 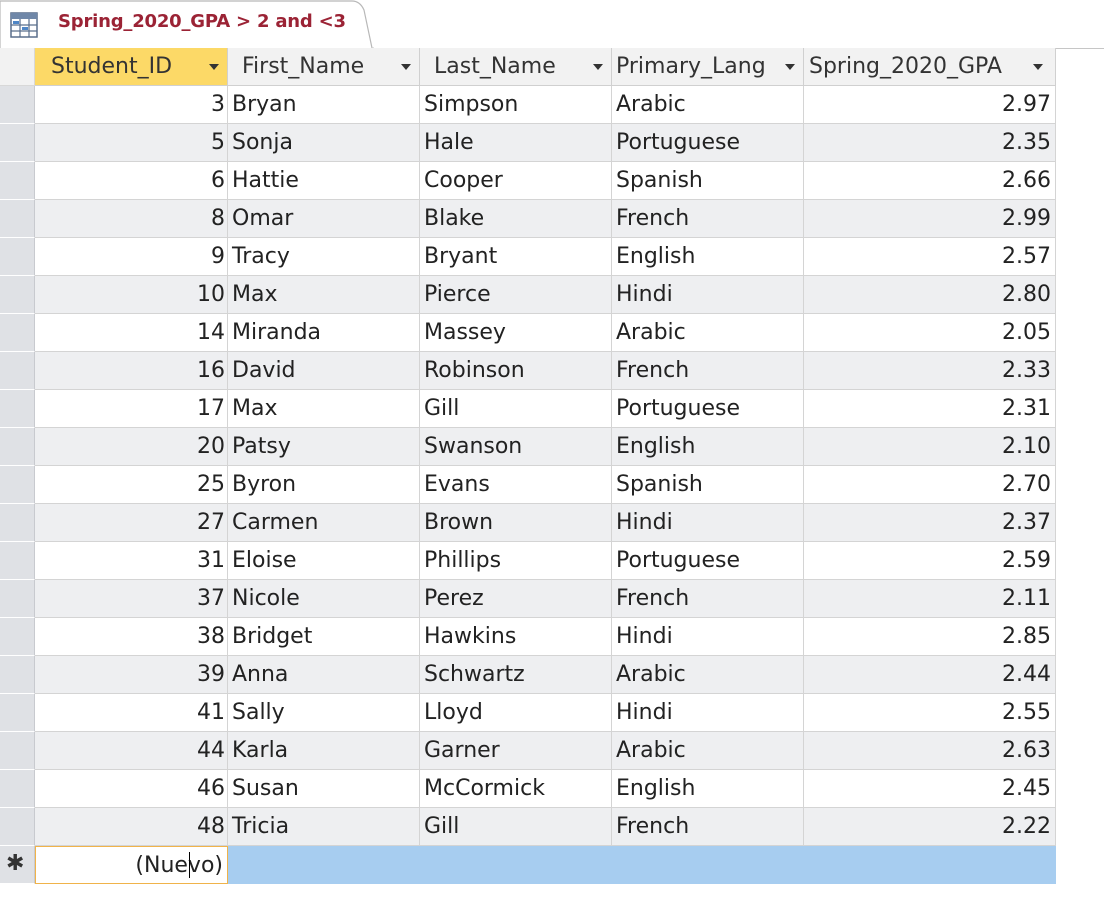 I want to click on cell-spring-2020-gpa: 2.55, so click(x=930, y=713).